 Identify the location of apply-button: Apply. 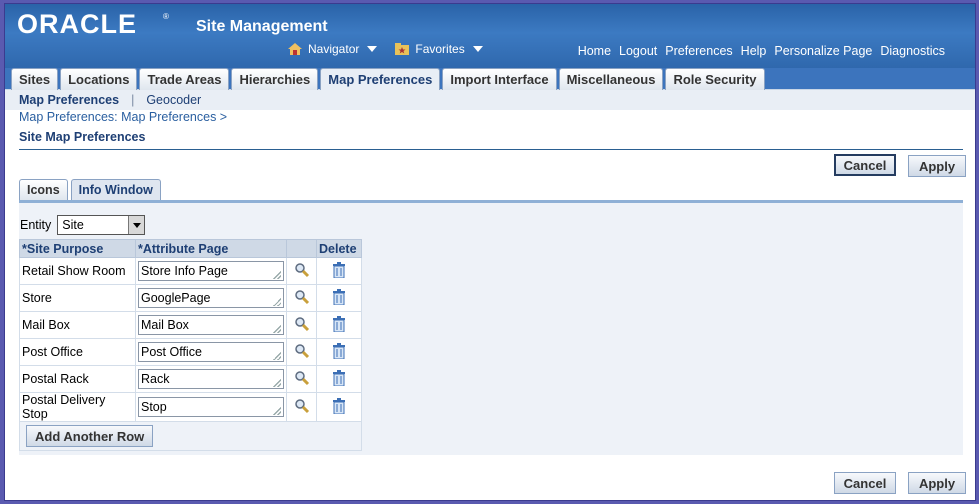
(937, 166).